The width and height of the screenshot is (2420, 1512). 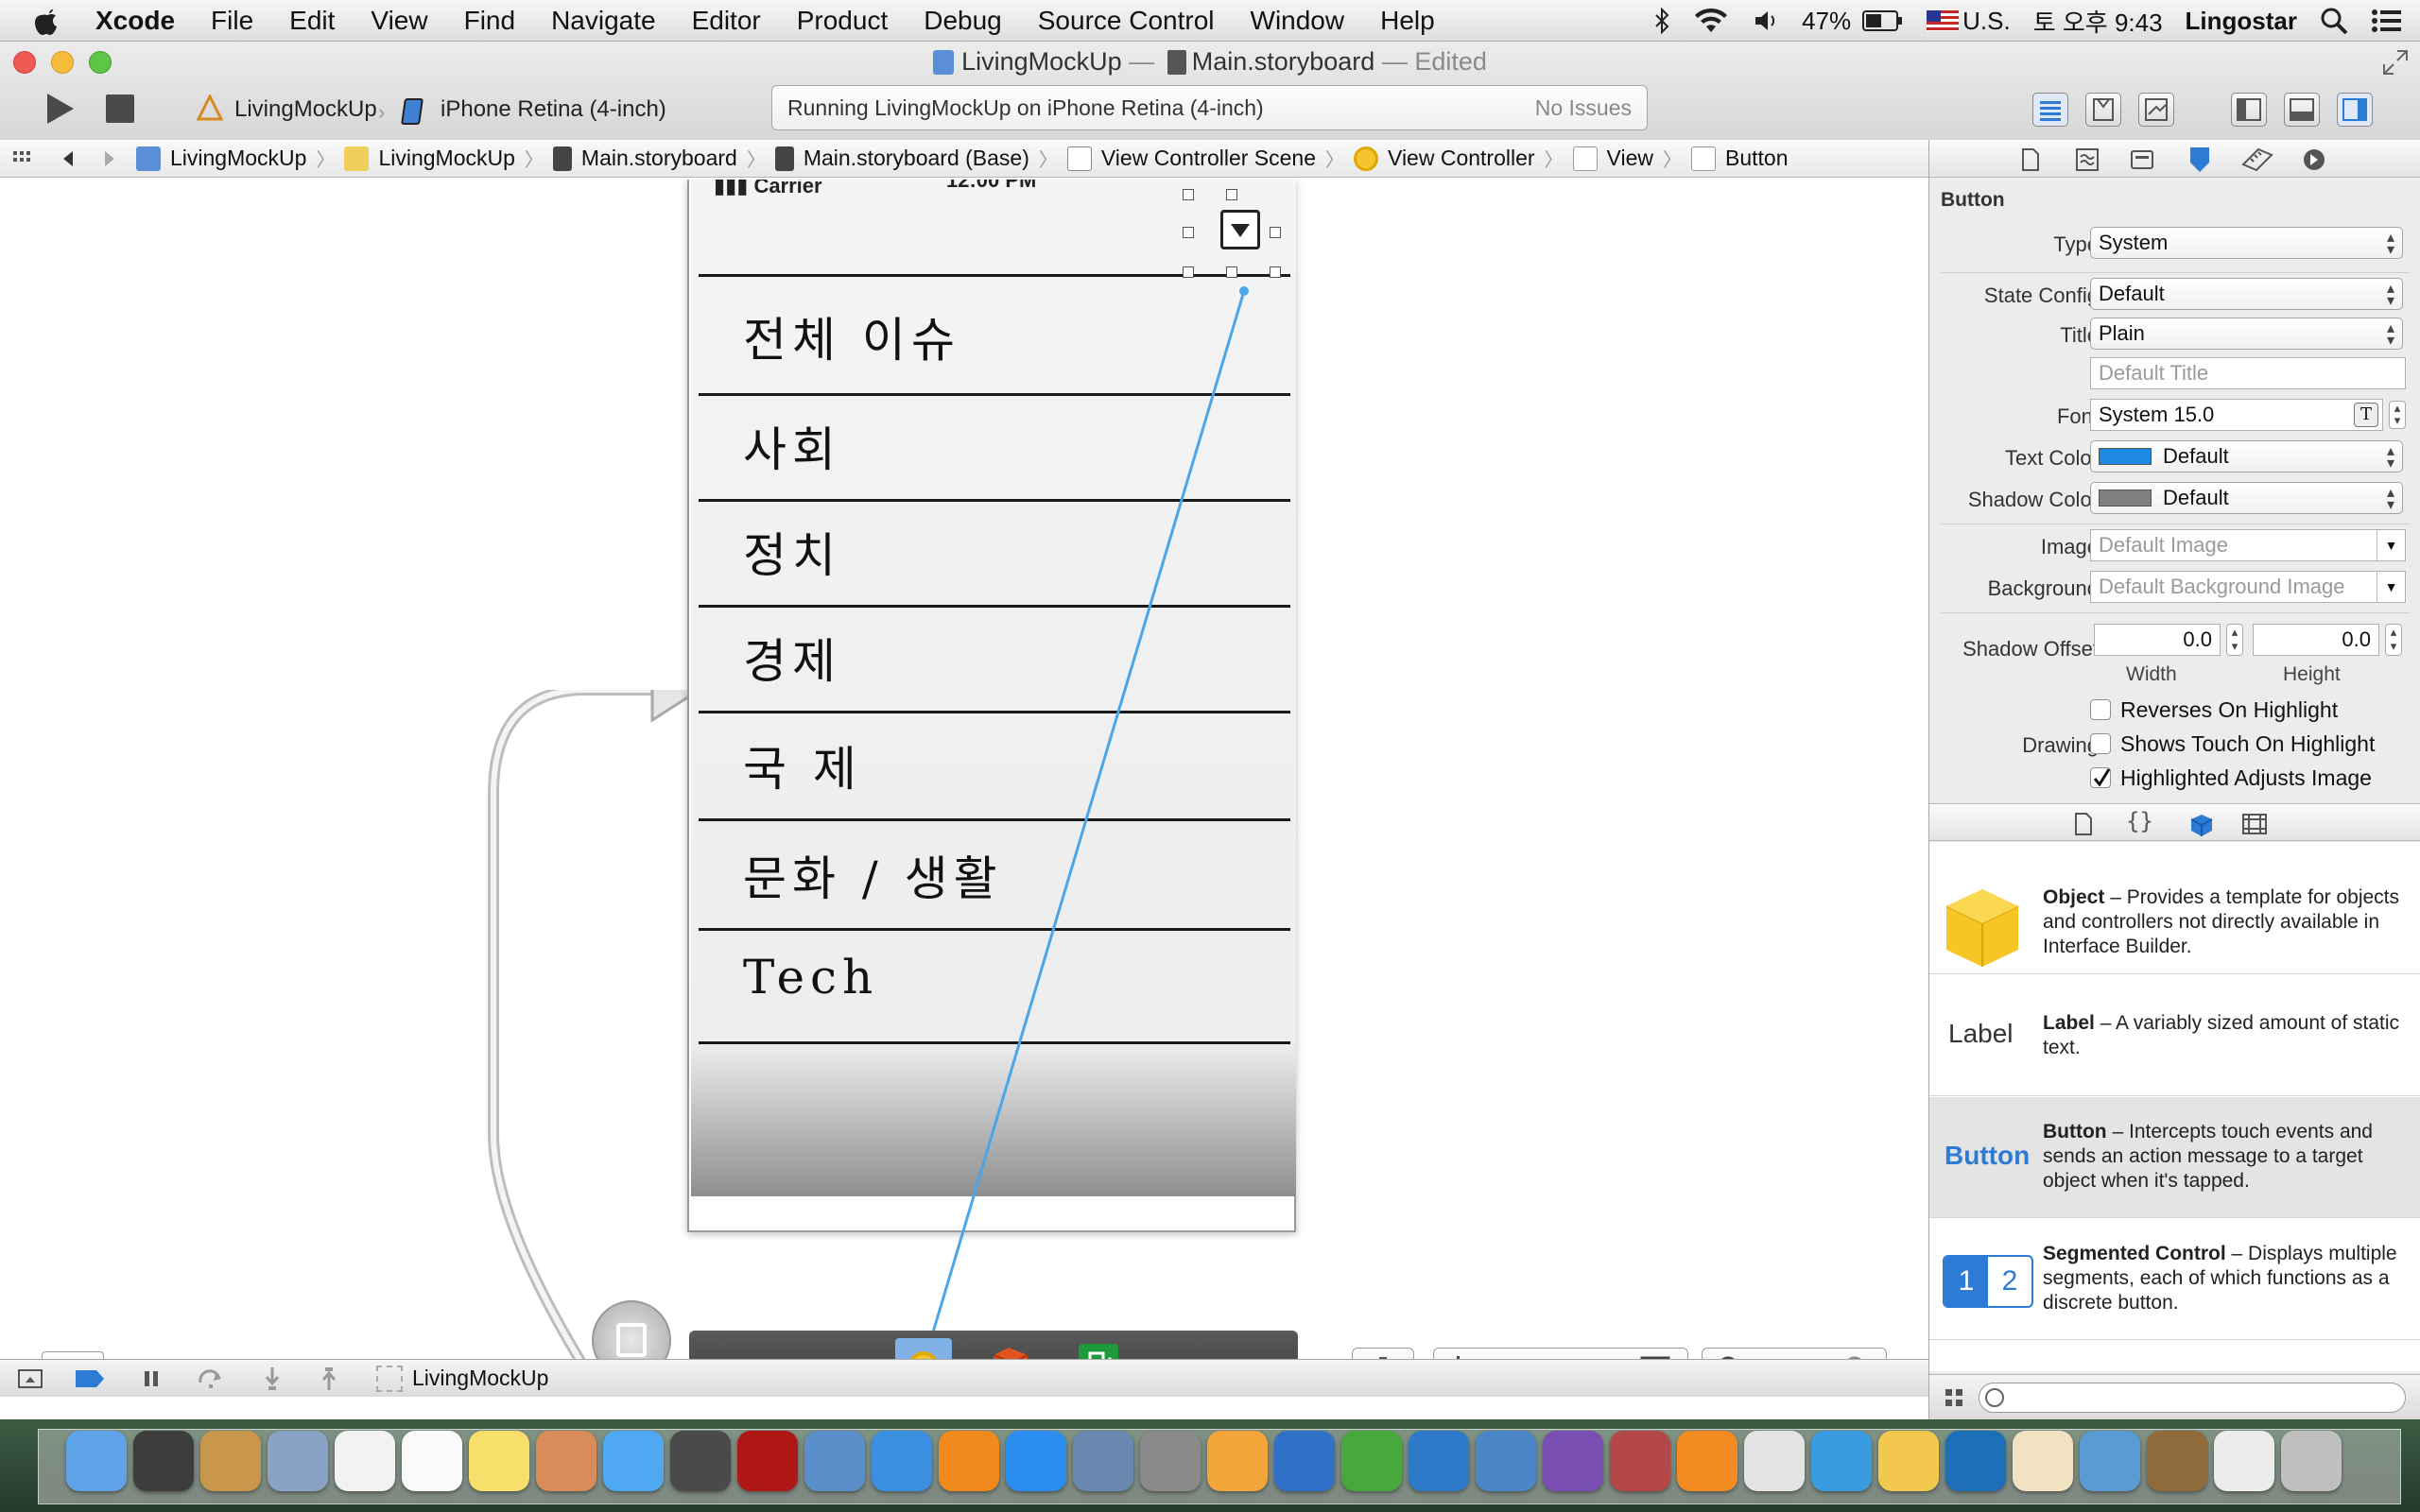 I want to click on battery-icon, so click(x=1888, y=20).